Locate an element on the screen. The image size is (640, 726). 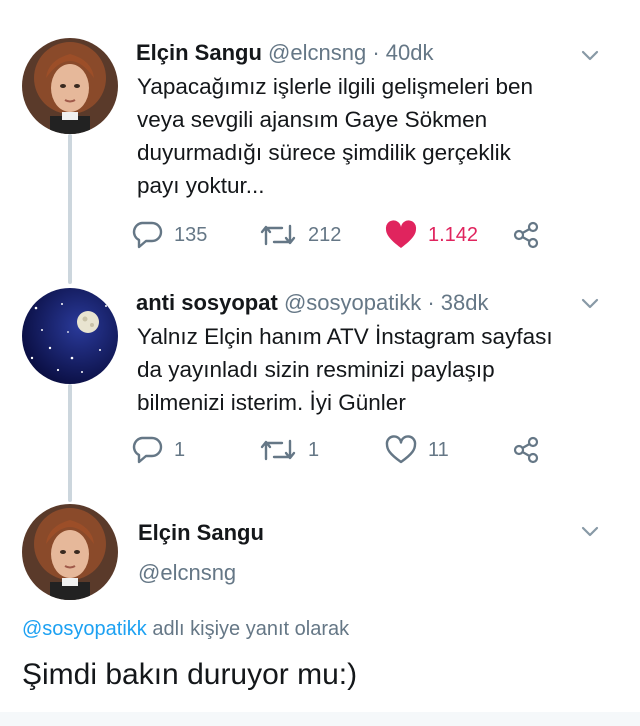
tweet-2-line: Yalnız Elçin hanım ATV İnstagram sayfası is located at coordinates (345, 336).